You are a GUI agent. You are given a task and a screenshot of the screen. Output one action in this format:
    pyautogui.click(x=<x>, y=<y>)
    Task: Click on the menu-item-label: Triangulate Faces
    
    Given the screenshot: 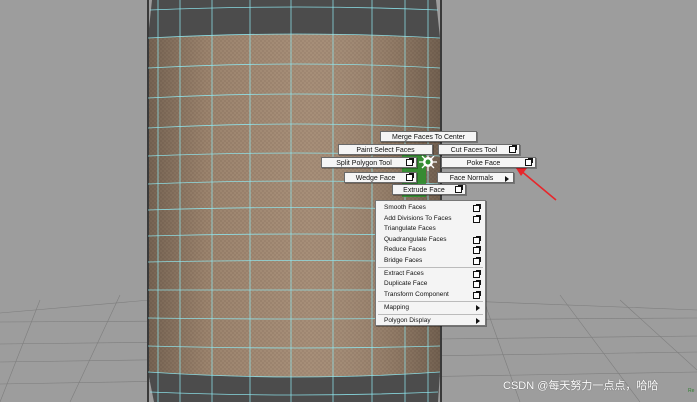 What is the action you would take?
    pyautogui.click(x=410, y=228)
    